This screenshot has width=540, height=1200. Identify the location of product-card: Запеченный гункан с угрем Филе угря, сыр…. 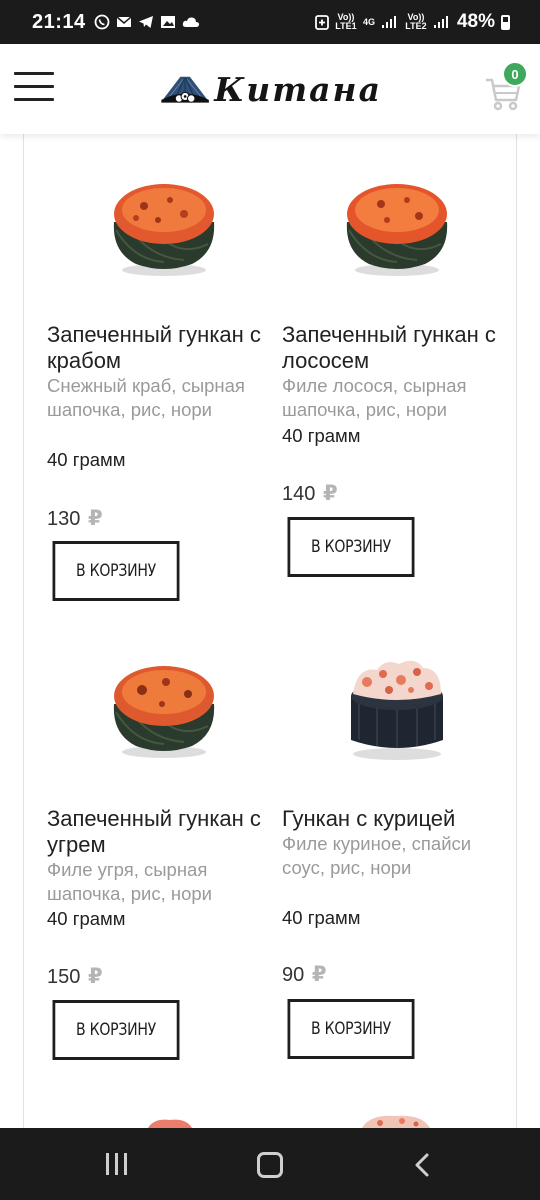
(157, 854).